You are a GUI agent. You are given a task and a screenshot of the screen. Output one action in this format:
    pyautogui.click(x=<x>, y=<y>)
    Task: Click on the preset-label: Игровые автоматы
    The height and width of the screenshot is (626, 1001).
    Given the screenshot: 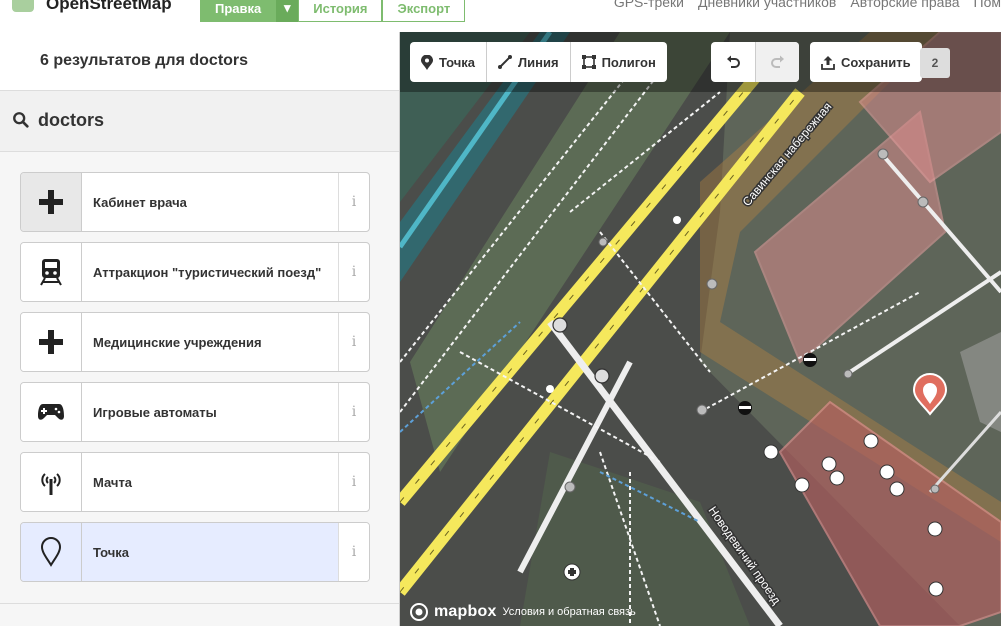 What is the action you would take?
    pyautogui.click(x=155, y=412)
    